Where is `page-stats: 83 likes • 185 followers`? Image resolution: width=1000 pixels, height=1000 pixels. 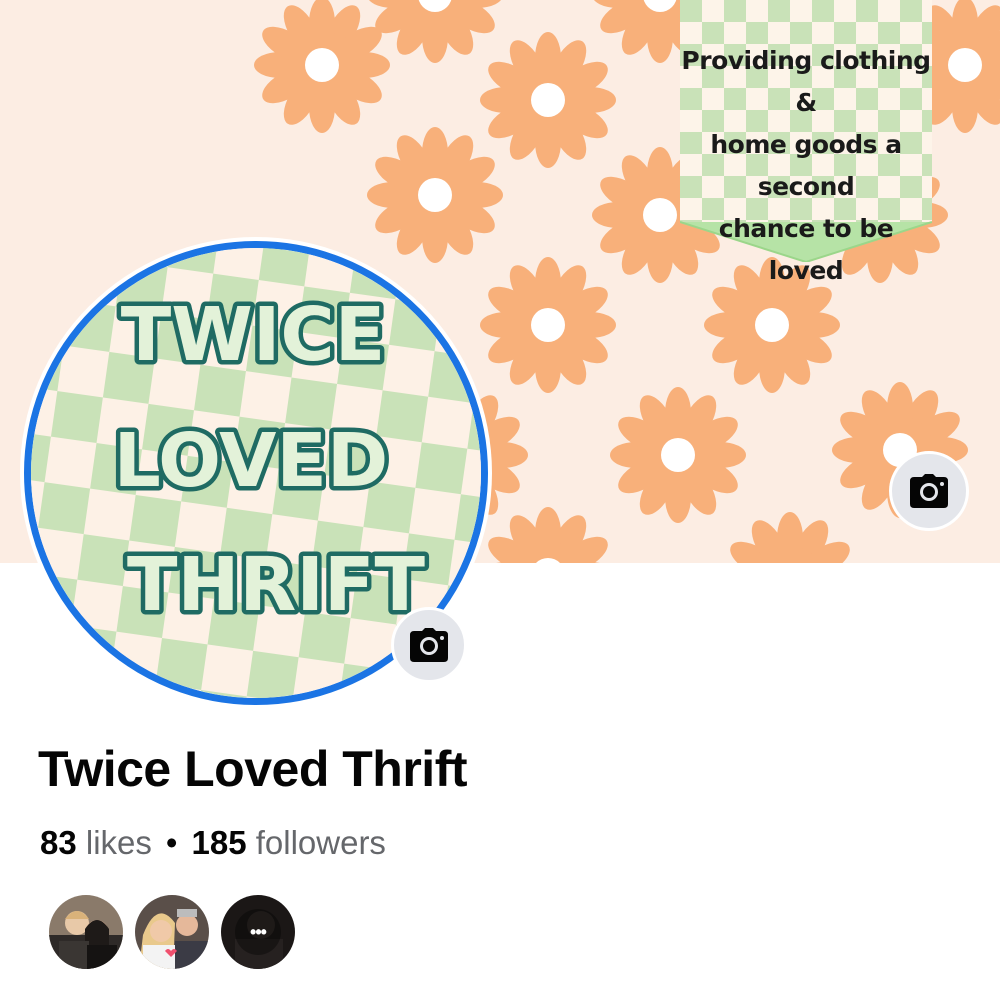
page-stats: 83 likes • 185 followers is located at coordinates (213, 843).